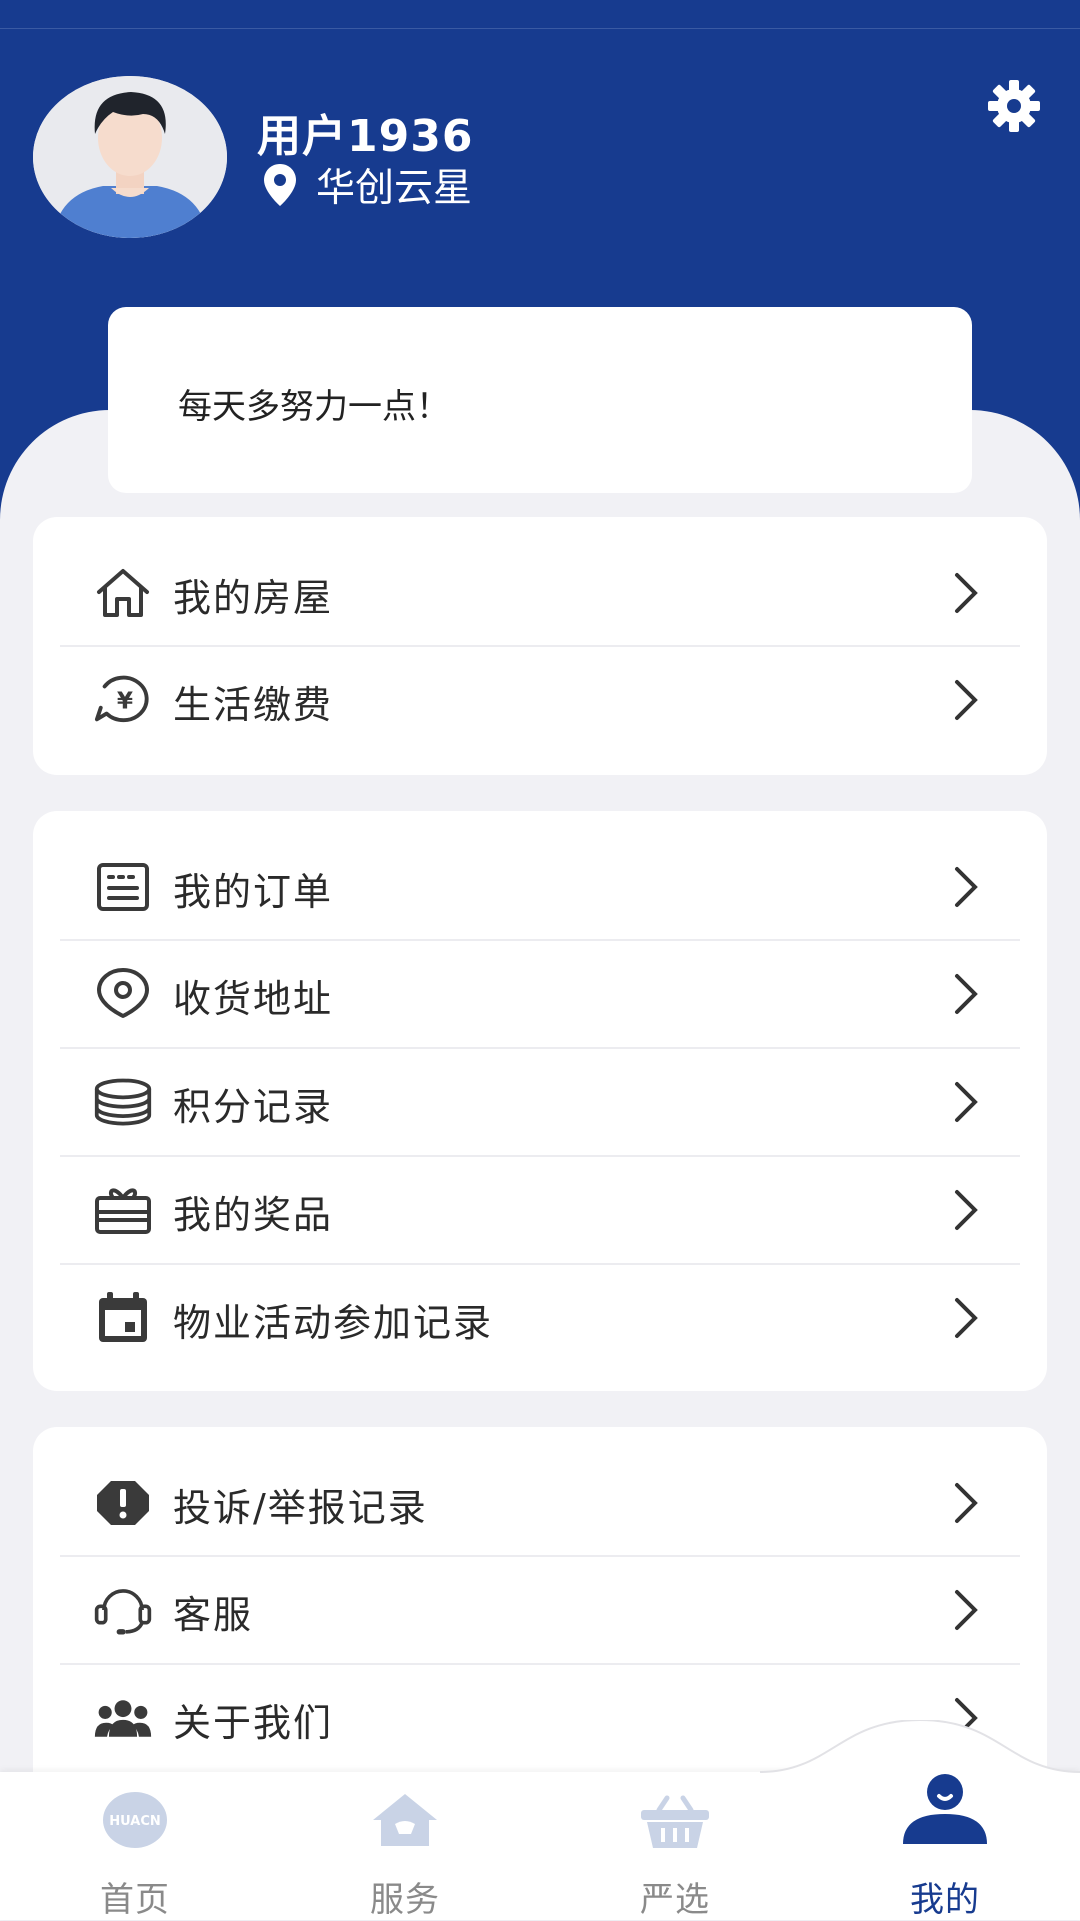 Image resolution: width=1080 pixels, height=1921 pixels. I want to click on menu-item-label: 生活缴费, so click(253, 705).